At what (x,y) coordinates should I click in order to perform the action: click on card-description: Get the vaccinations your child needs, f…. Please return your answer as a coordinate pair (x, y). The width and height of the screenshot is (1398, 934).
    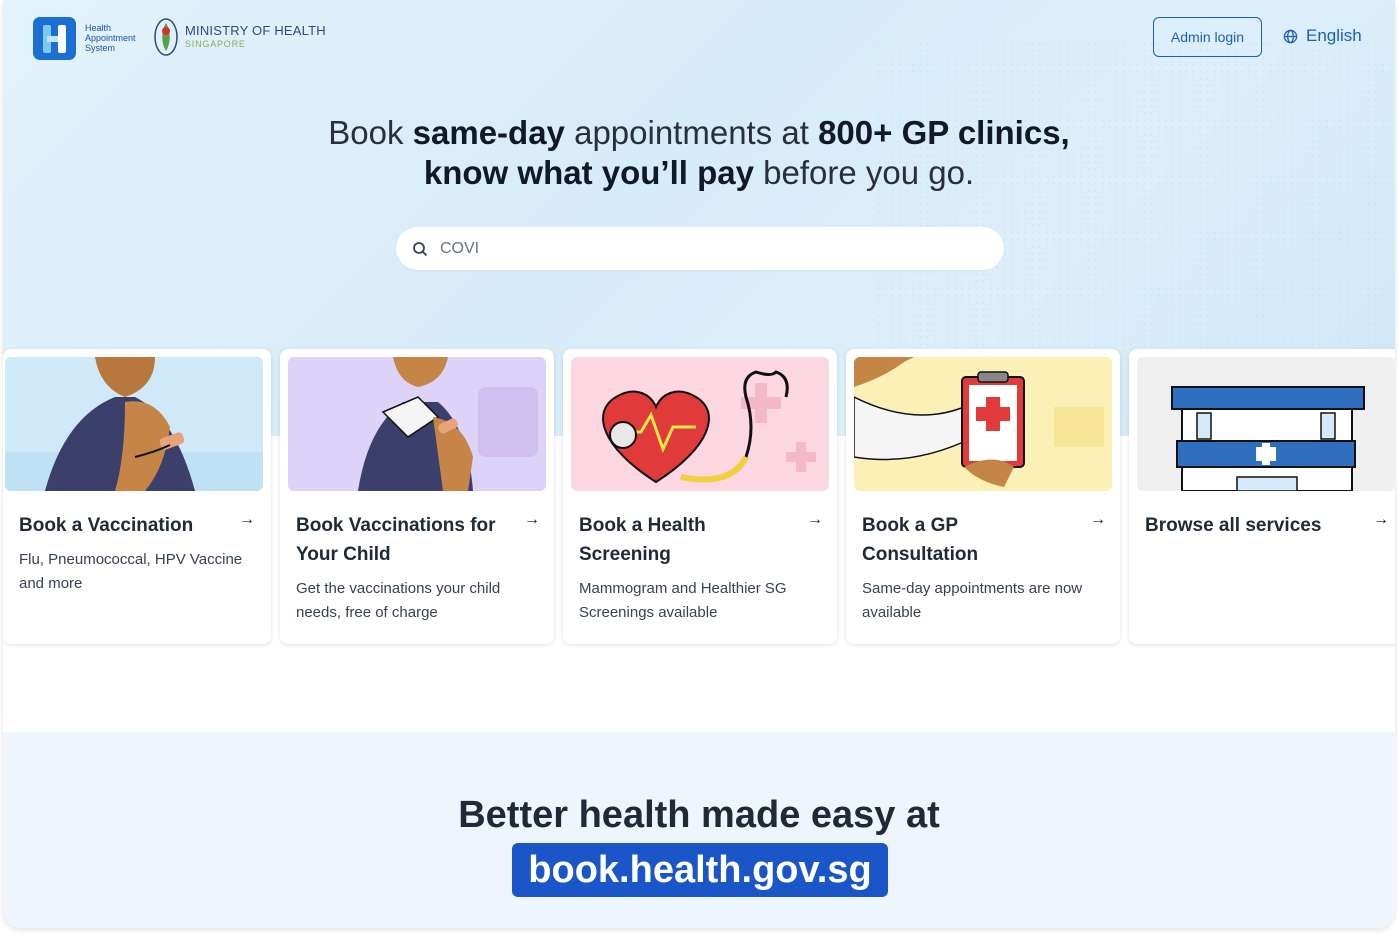
    Looking at the image, I should click on (398, 600).